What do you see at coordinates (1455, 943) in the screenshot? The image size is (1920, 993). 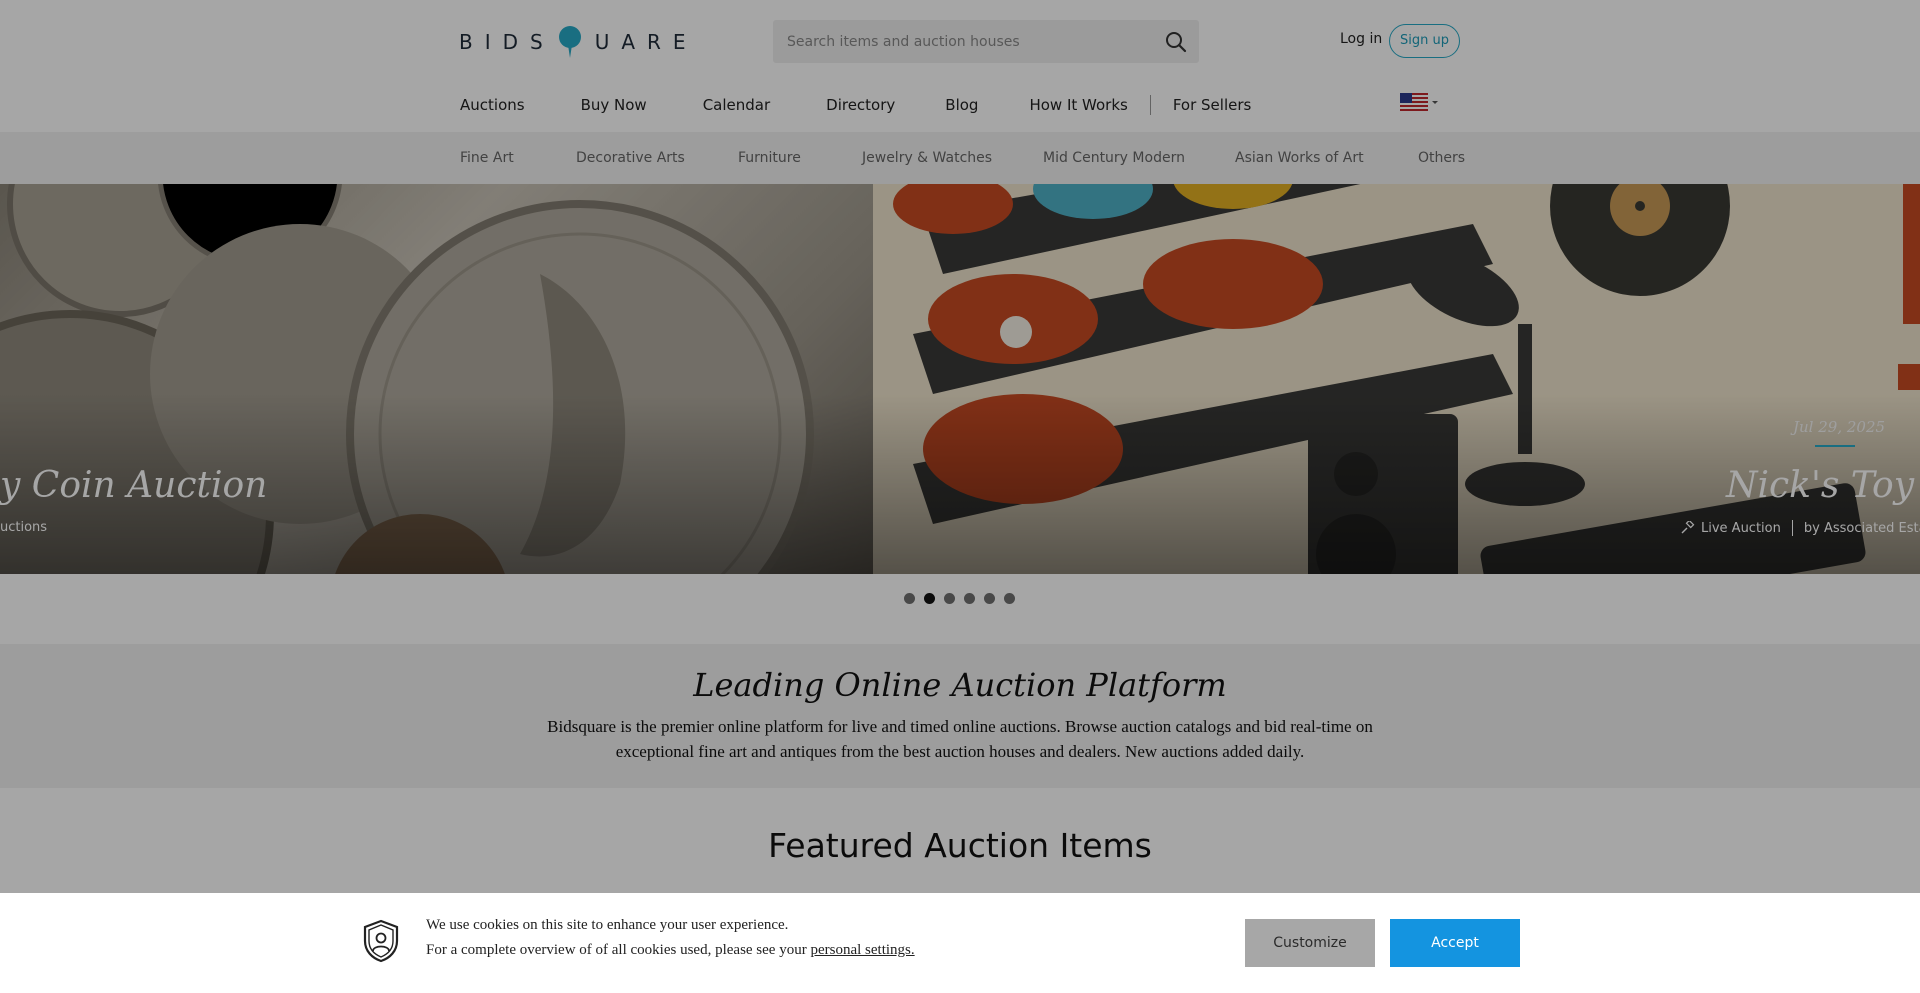 I see `accept-button: Accept` at bounding box center [1455, 943].